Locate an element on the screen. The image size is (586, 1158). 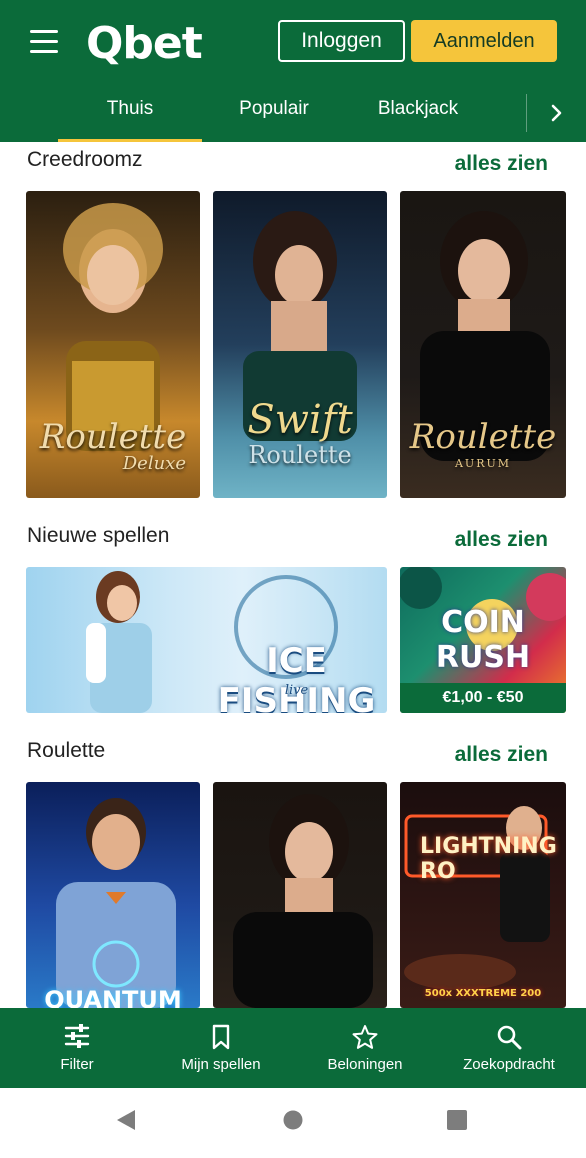
back-icon is located at coordinates (126, 1120).